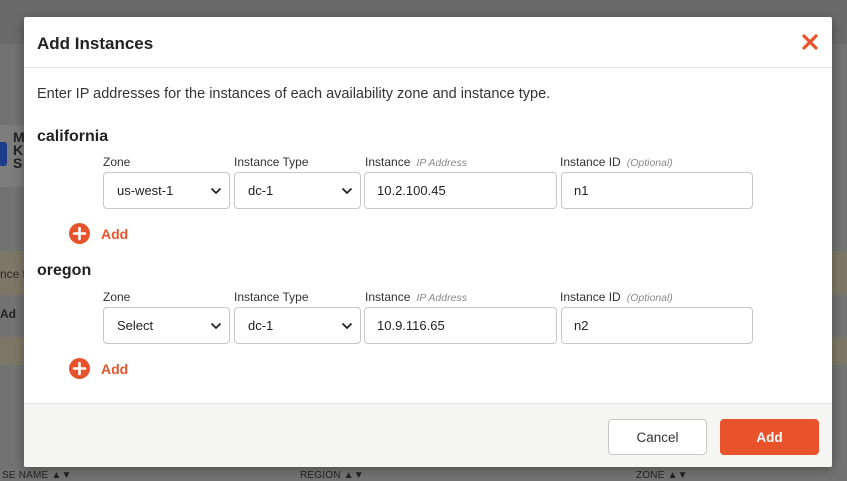 This screenshot has width=847, height=481. Describe the element at coordinates (428, 42) in the screenshot. I see `modal-header: Add Instances` at that location.